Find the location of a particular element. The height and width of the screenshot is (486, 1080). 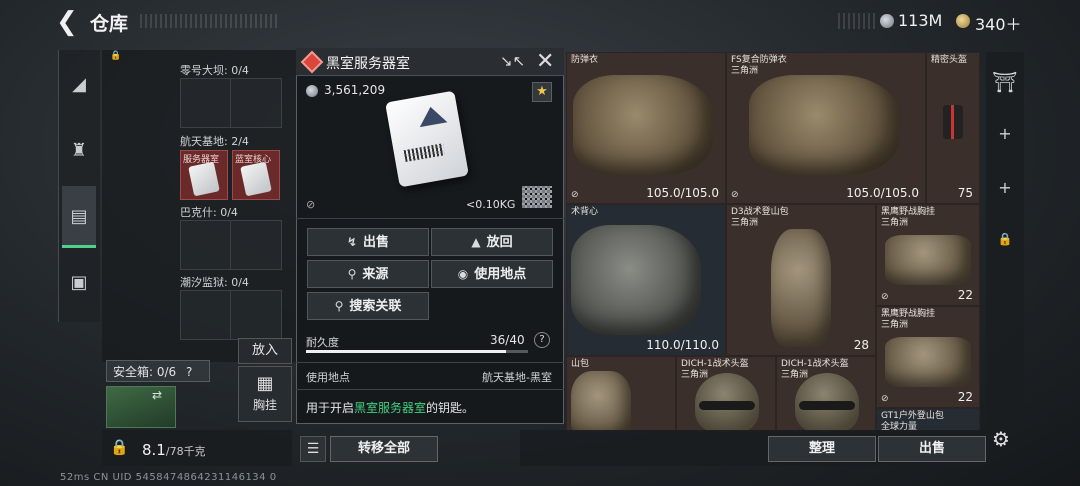

silver-coin-icon is located at coordinates (887, 21).